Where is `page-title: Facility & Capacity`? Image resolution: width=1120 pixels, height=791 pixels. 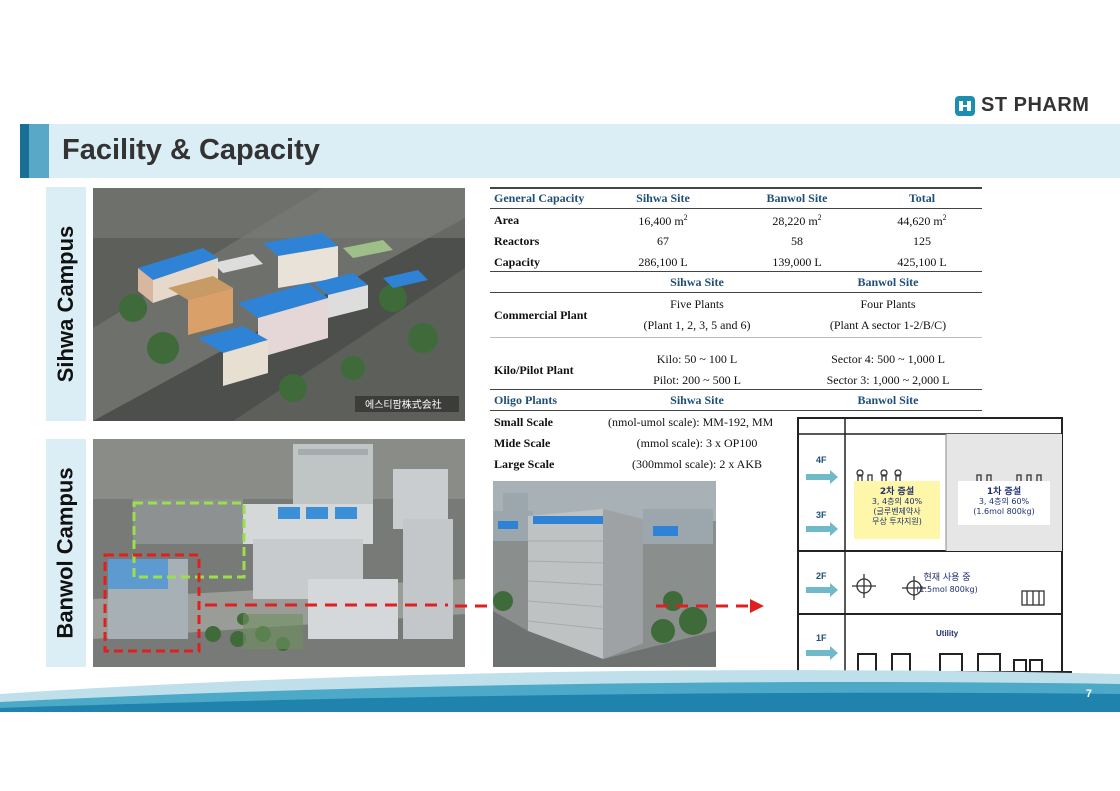
page-title: Facility & Capacity is located at coordinates (191, 150).